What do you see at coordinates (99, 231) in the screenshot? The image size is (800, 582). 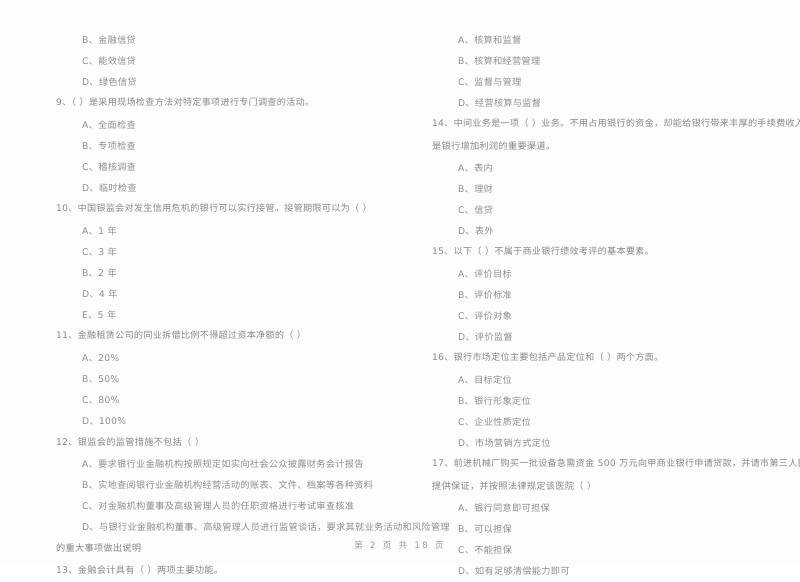 I see `option-line: A、1 年` at bounding box center [99, 231].